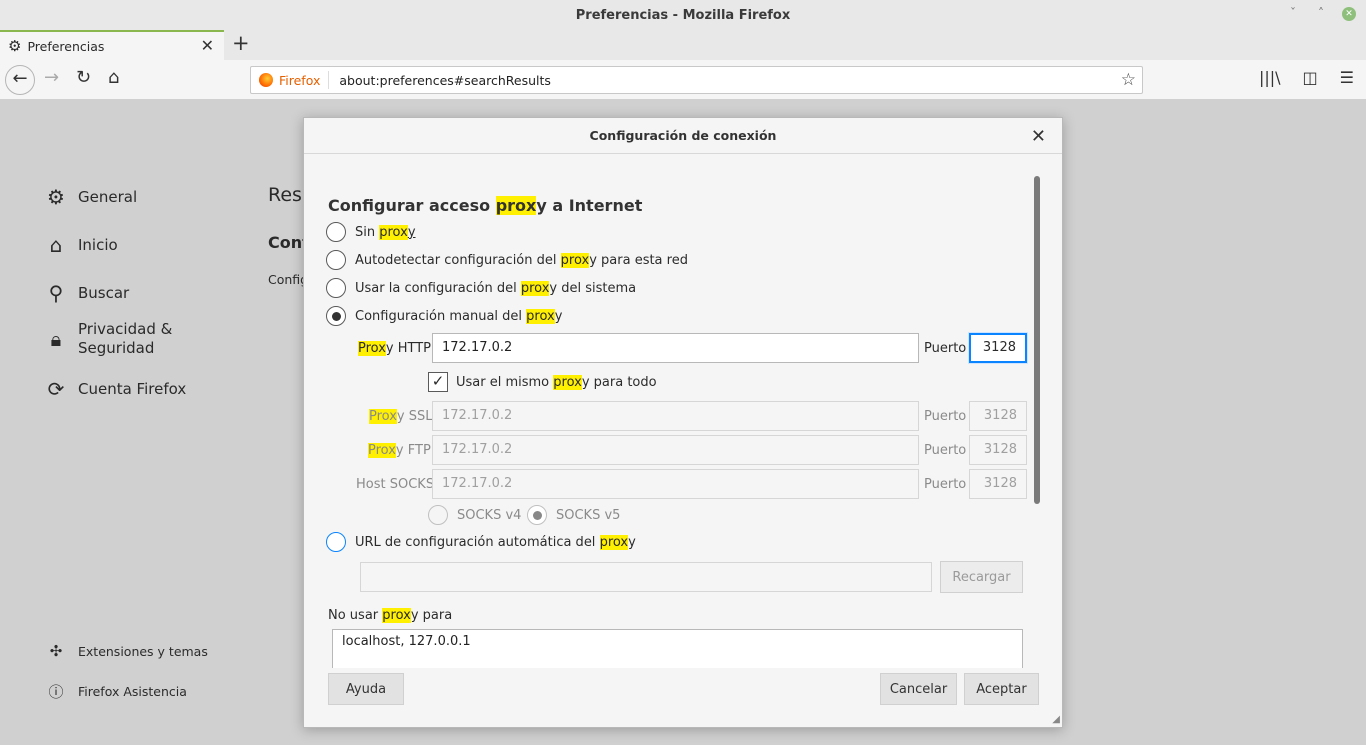 The image size is (1366, 745). I want to click on new-tab-button: +, so click(241, 43).